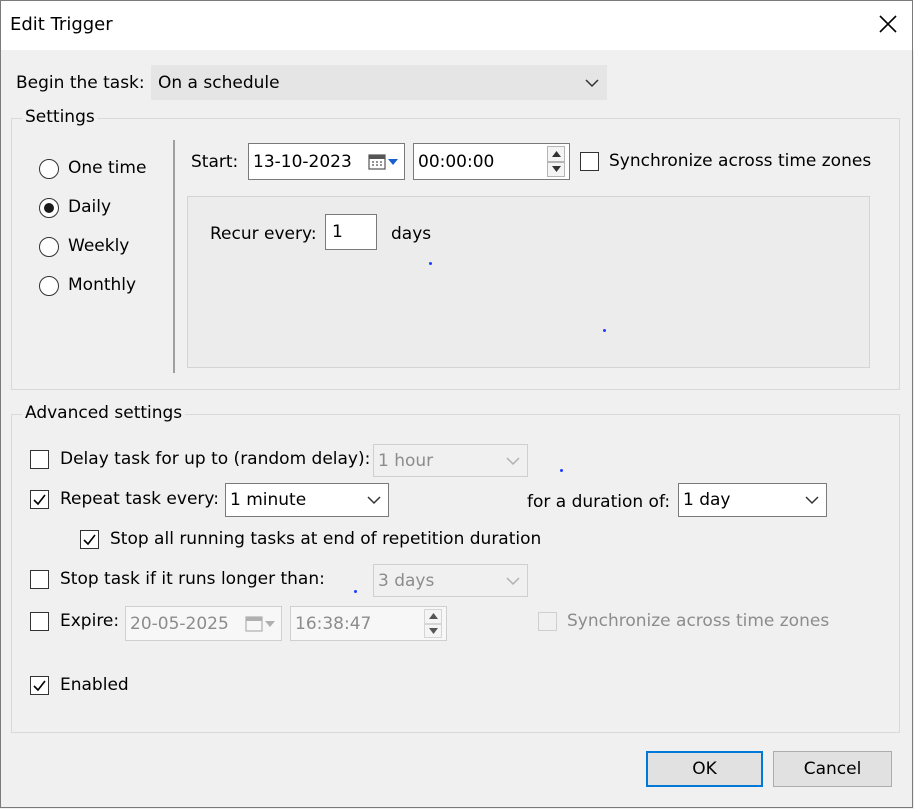 This screenshot has width=914, height=809. I want to click on expire-time-spinner, so click(434, 623).